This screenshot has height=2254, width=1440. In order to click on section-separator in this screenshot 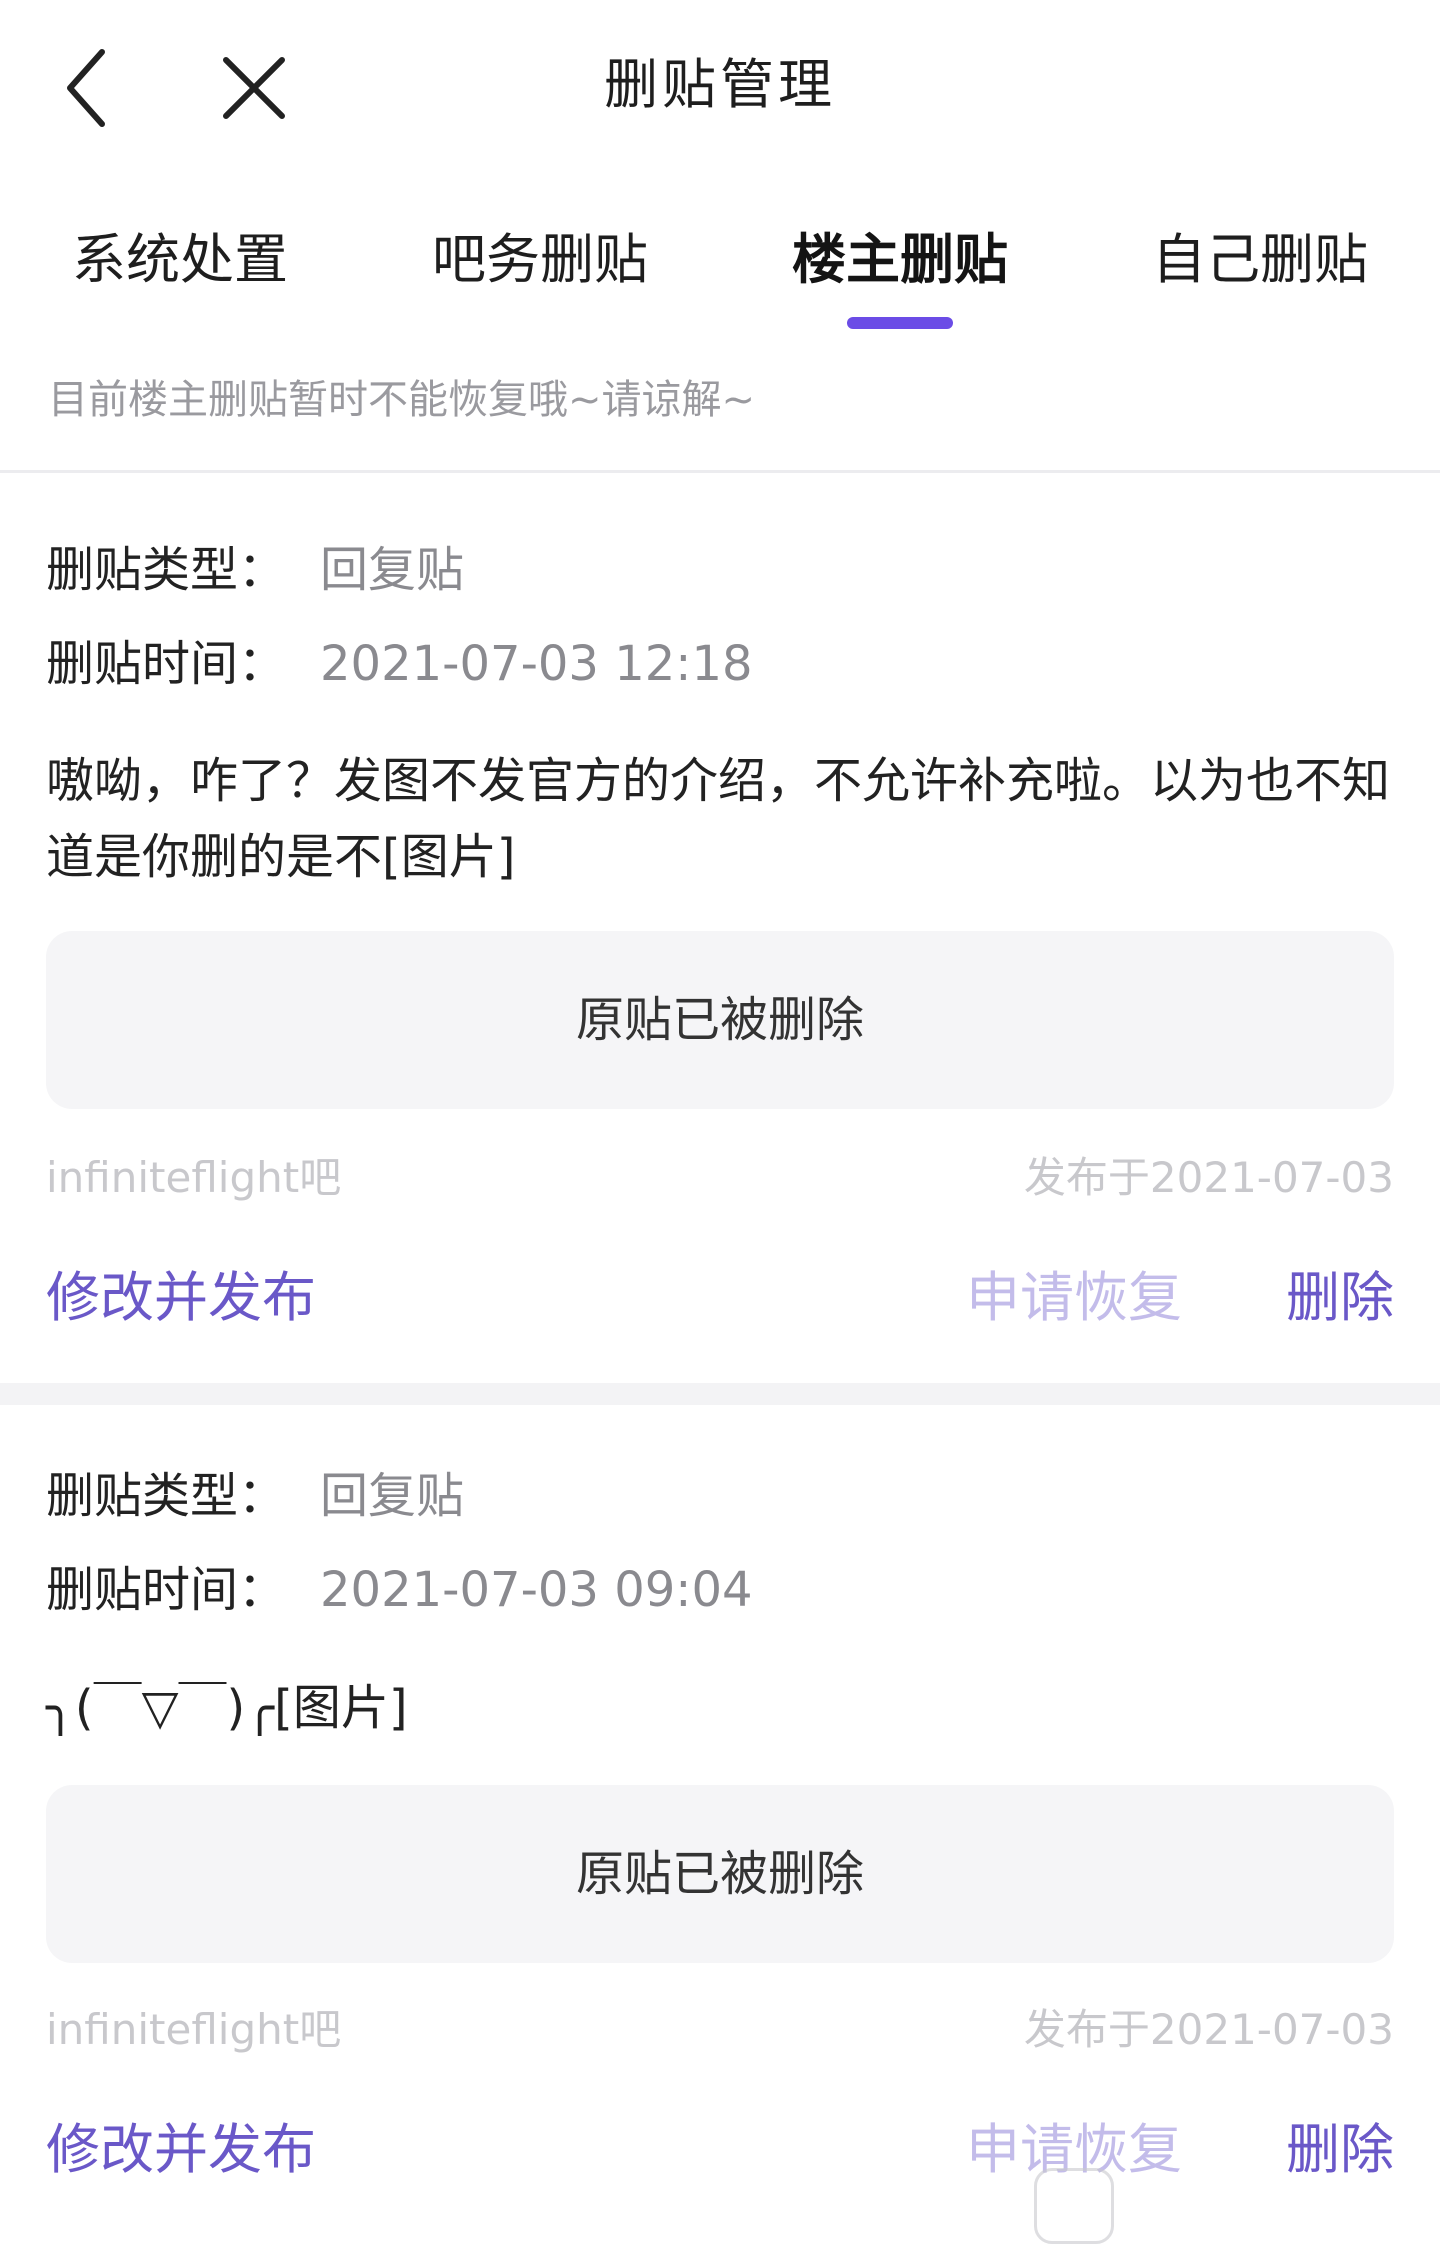, I will do `click(720, 1394)`.